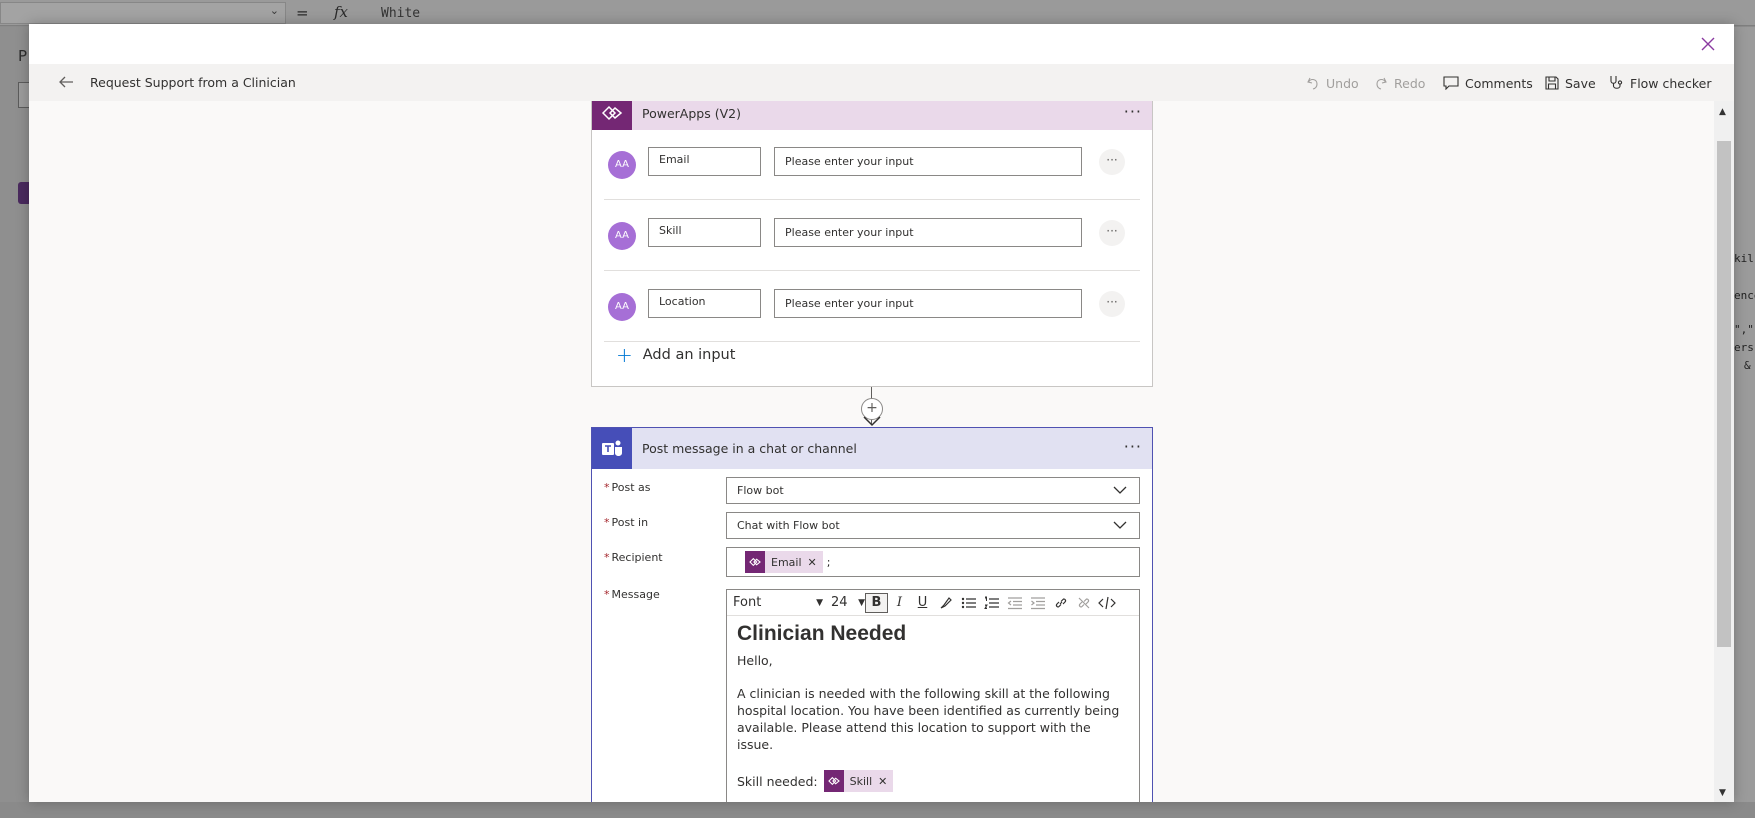 The image size is (1755, 818). I want to click on code-line: ence, so click(1744, 295).